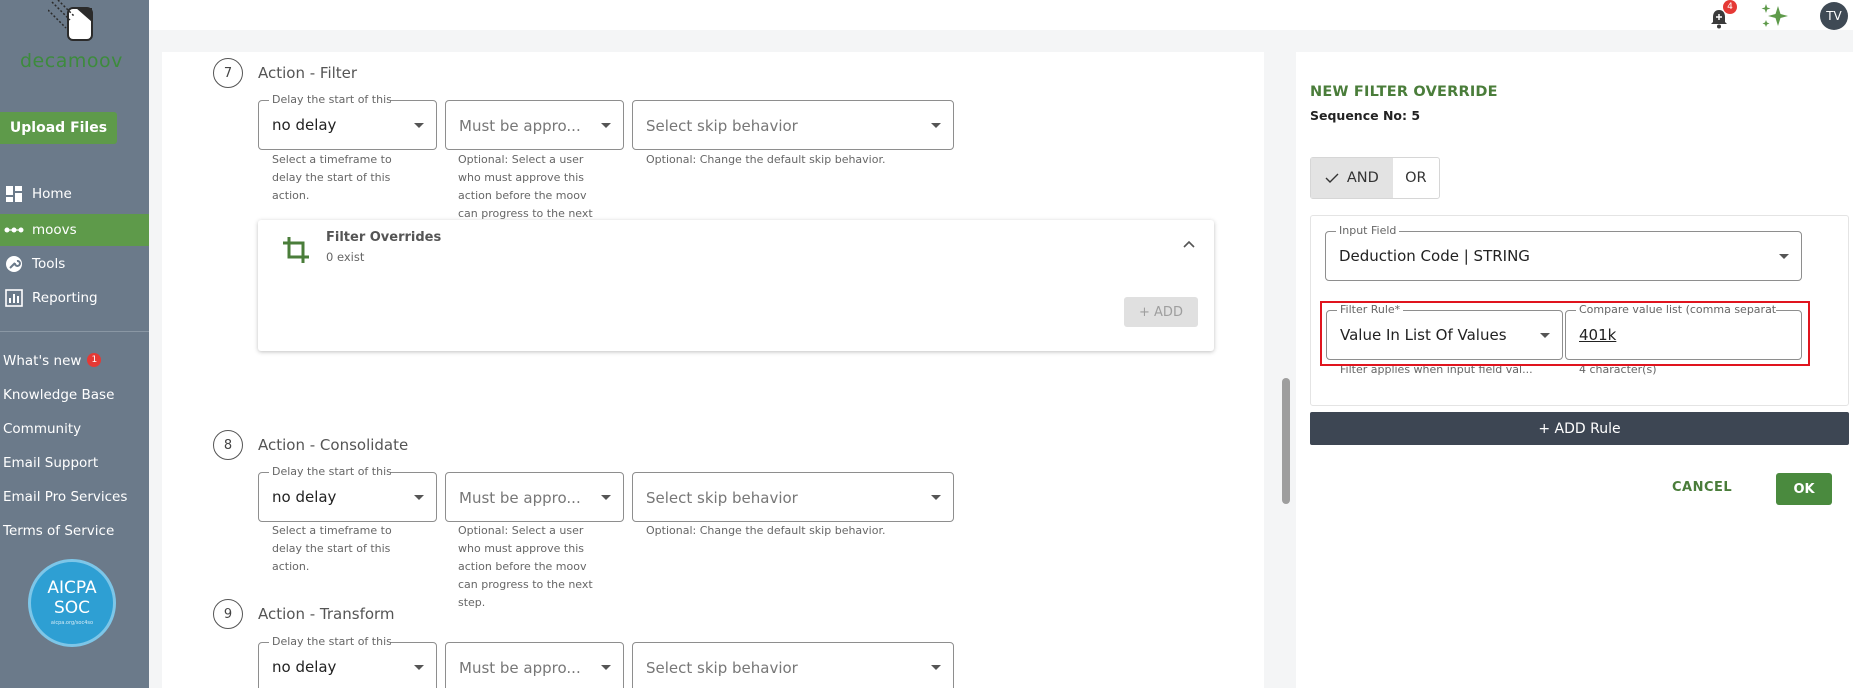  I want to click on logo: decamoov, so click(75, 37).